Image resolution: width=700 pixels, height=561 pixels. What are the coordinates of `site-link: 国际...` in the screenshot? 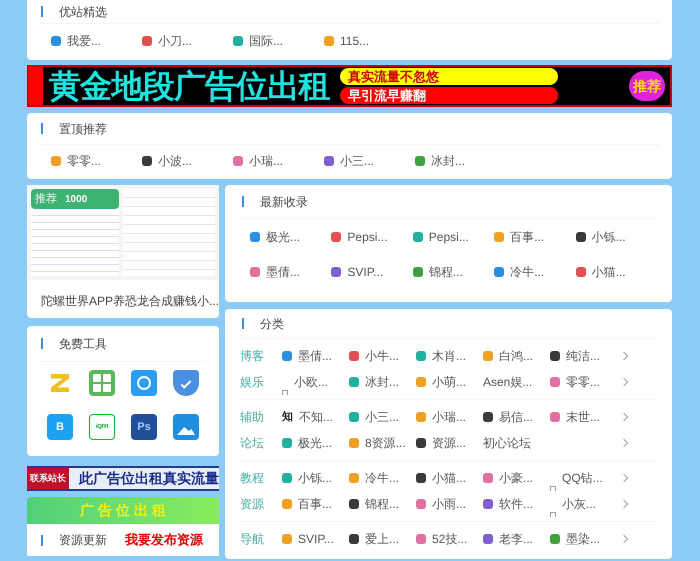 It's located at (266, 41).